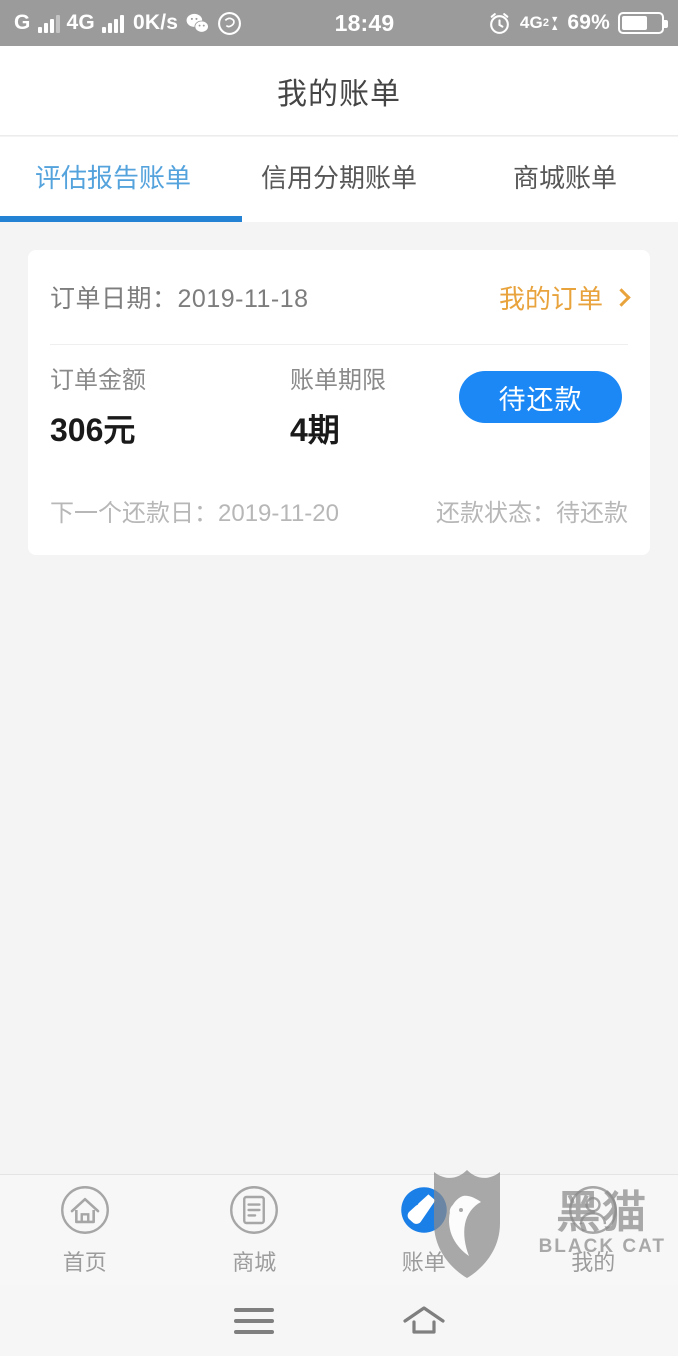  I want to click on nav-label: 商城, so click(254, 1262).